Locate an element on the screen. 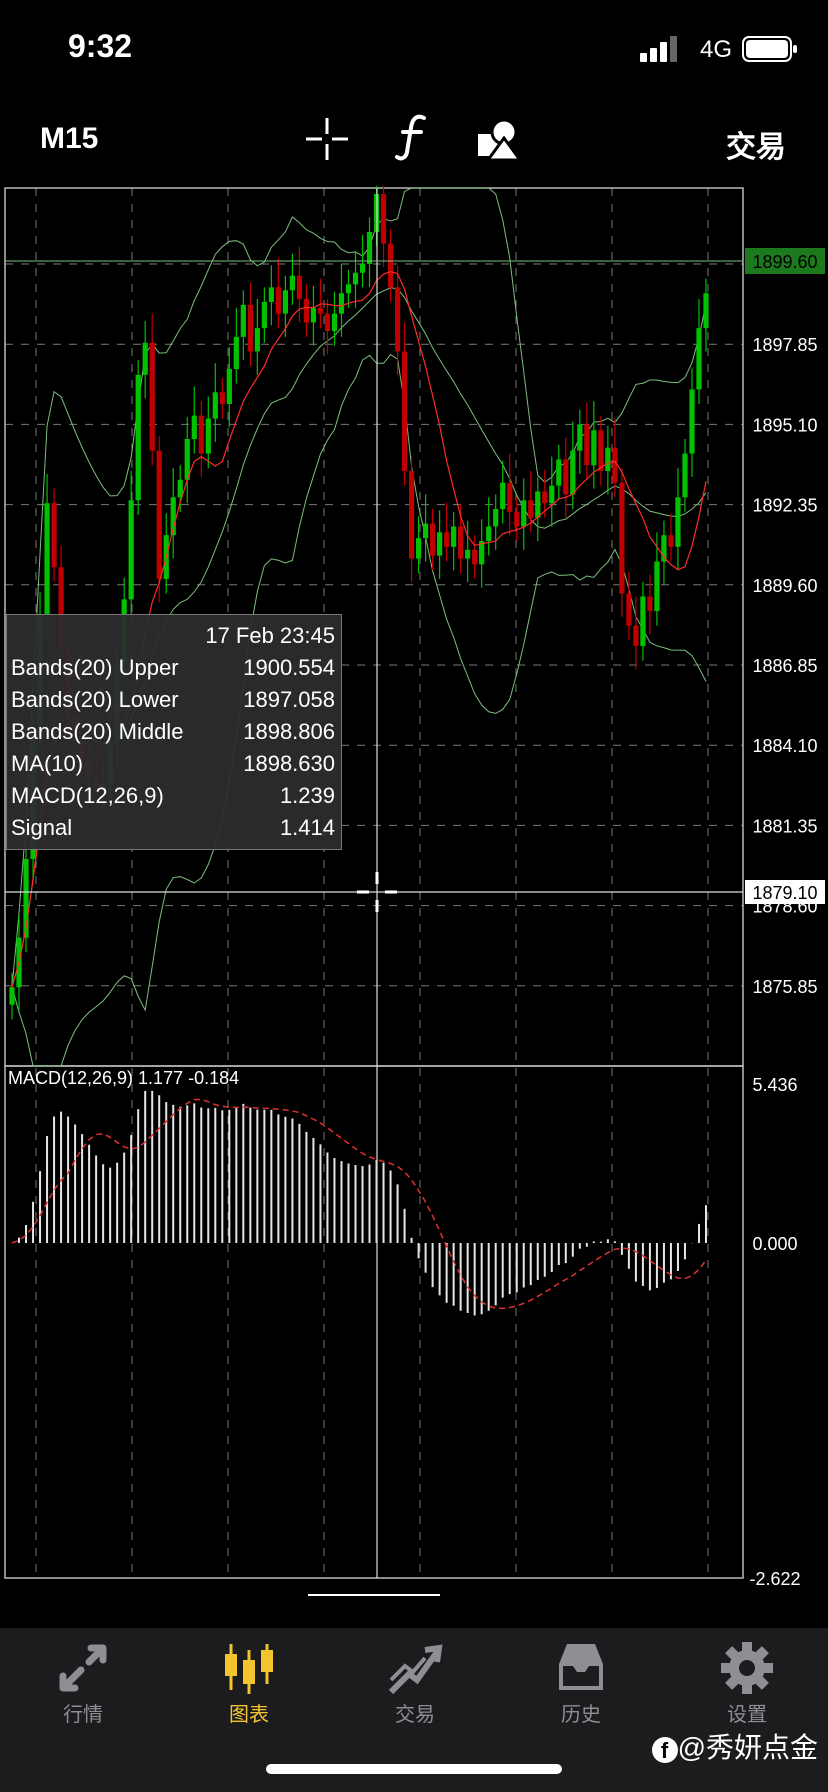 This screenshot has width=828, height=1792. tab-chart: 图表 is located at coordinates (249, 1688).